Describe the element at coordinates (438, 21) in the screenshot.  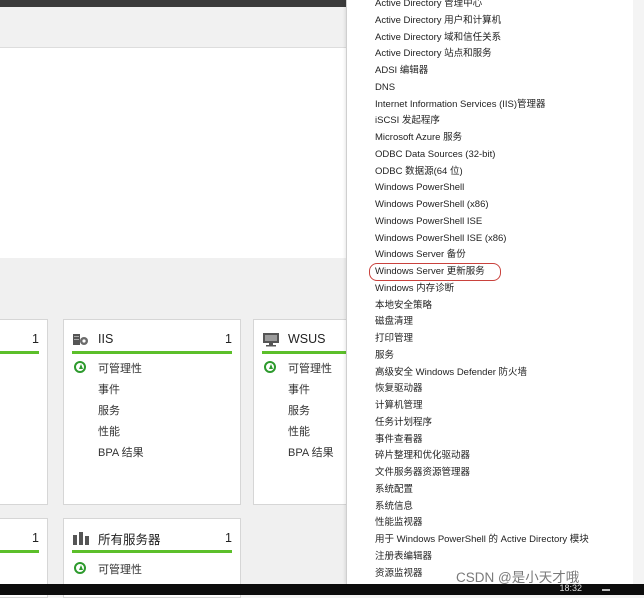
I see `menu-item-1: Active Directory 用户和计算机` at that location.